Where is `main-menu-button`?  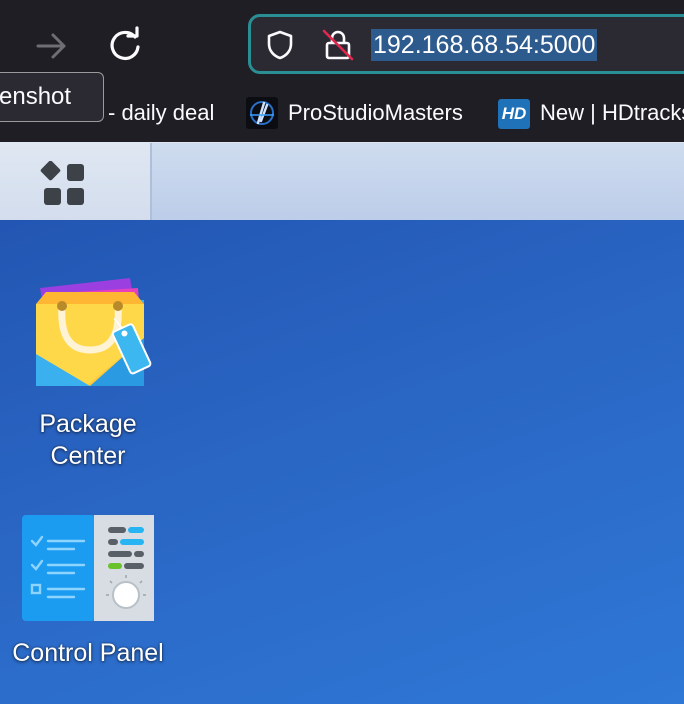
main-menu-button is located at coordinates (76, 182).